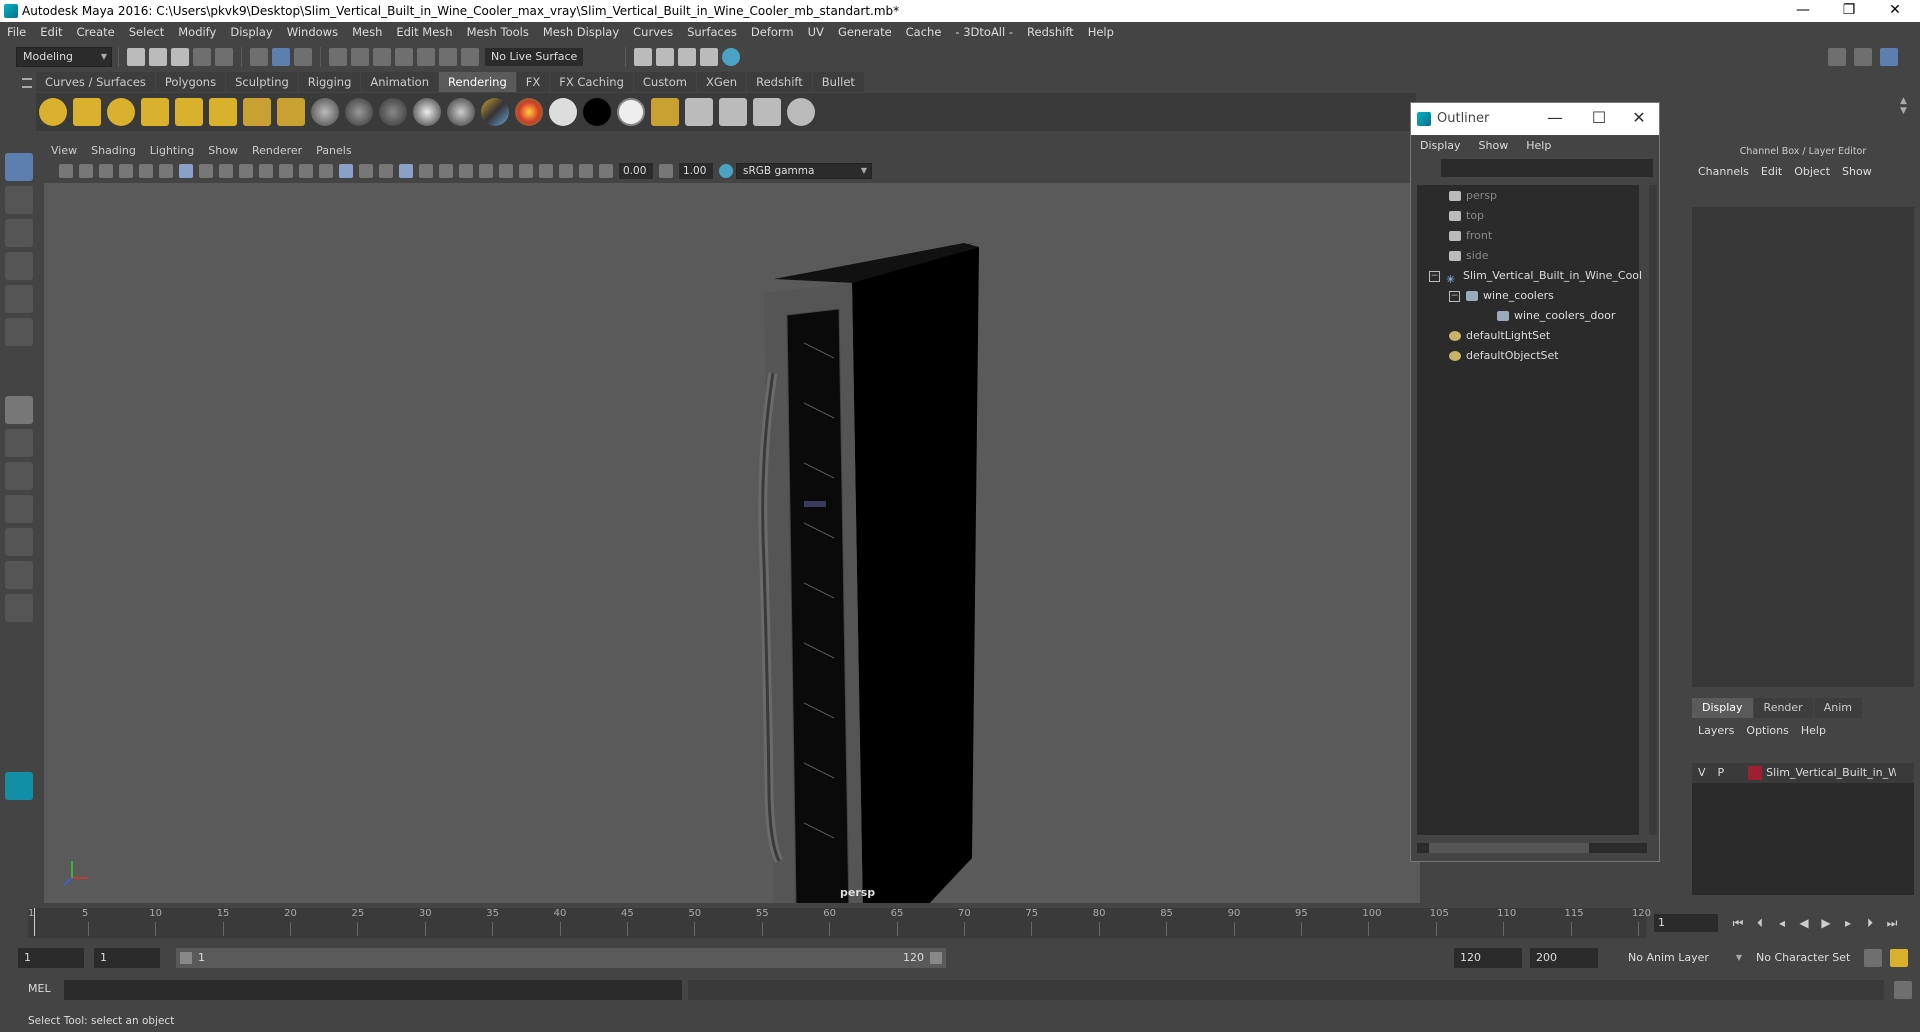 This screenshot has height=1032, width=1920. What do you see at coordinates (19, 167) in the screenshot?
I see `select-tool-icon` at bounding box center [19, 167].